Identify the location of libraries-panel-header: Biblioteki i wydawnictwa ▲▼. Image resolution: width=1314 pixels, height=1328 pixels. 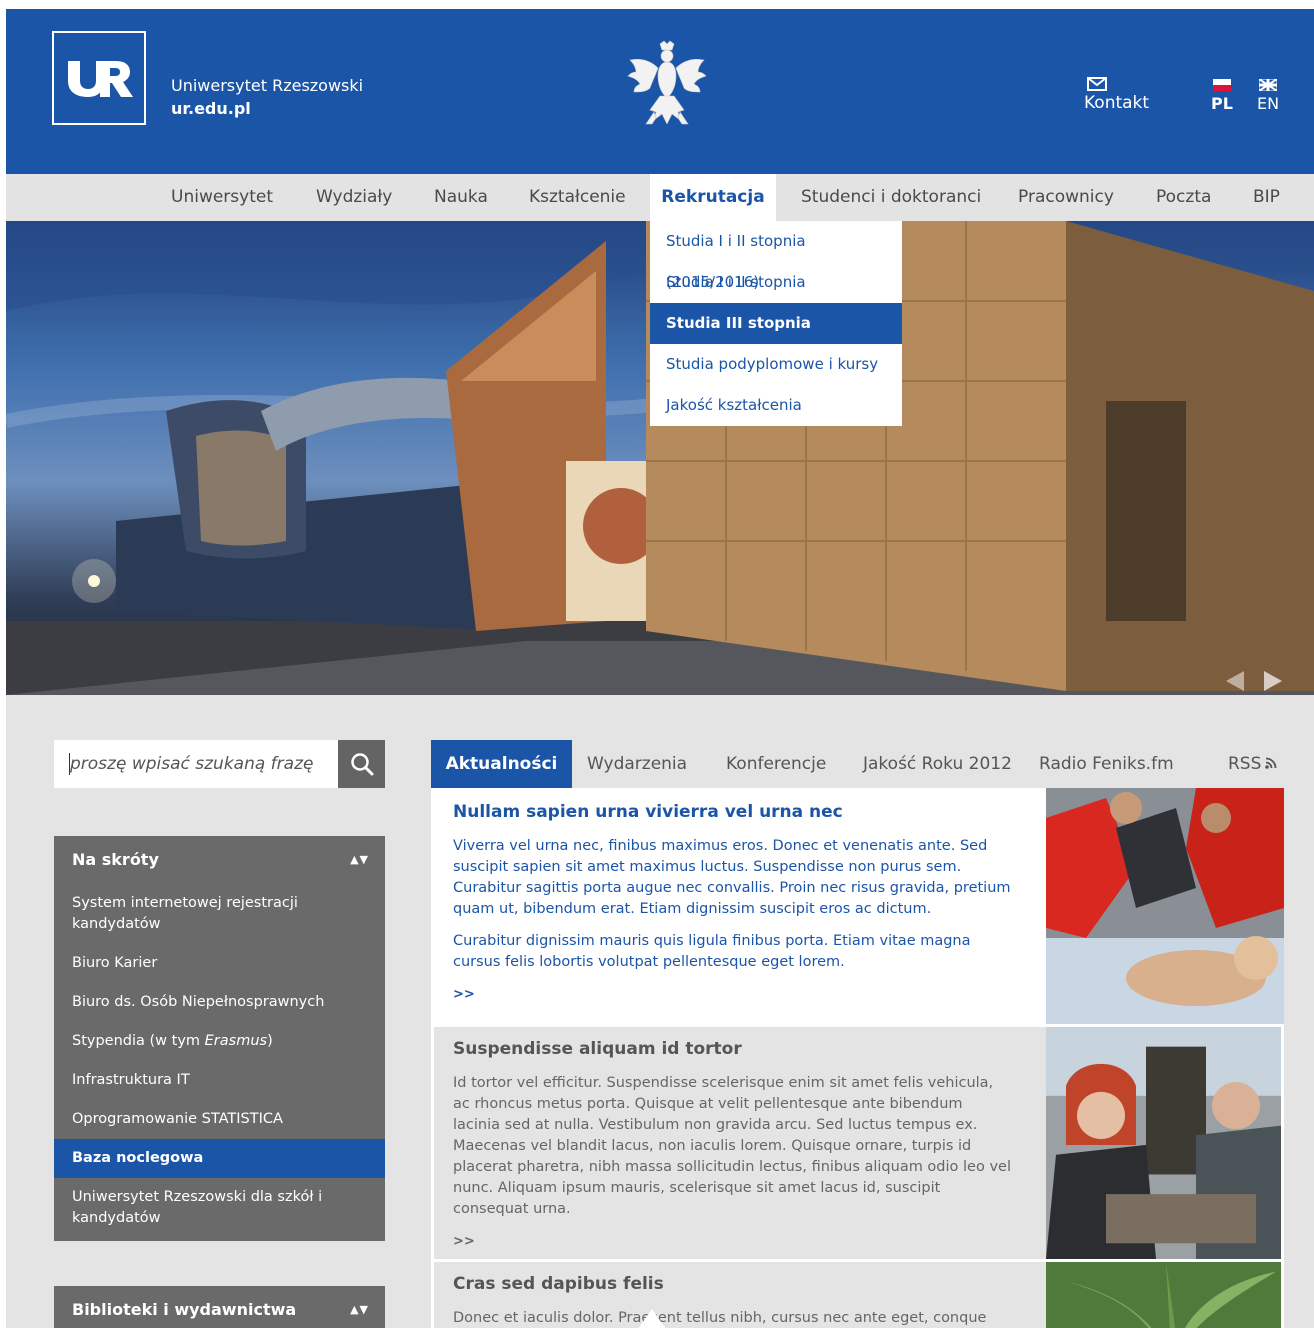
(219, 1307).